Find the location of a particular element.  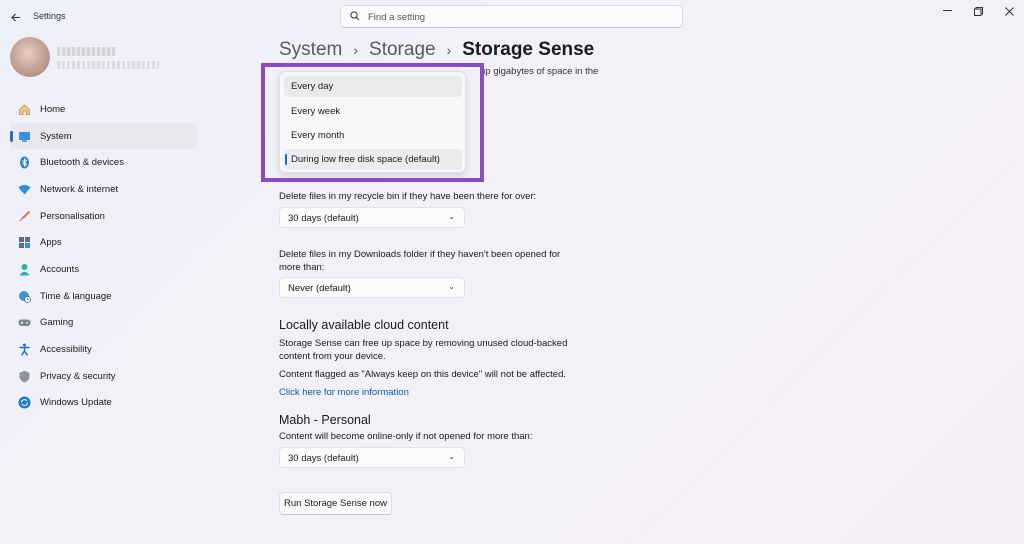

maximize-button is located at coordinates (978, 11).